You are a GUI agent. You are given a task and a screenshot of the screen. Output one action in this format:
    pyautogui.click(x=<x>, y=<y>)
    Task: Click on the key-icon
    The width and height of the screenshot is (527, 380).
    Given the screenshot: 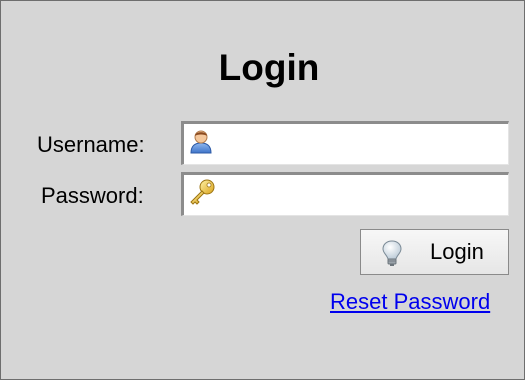 What is the action you would take?
    pyautogui.click(x=202, y=192)
    